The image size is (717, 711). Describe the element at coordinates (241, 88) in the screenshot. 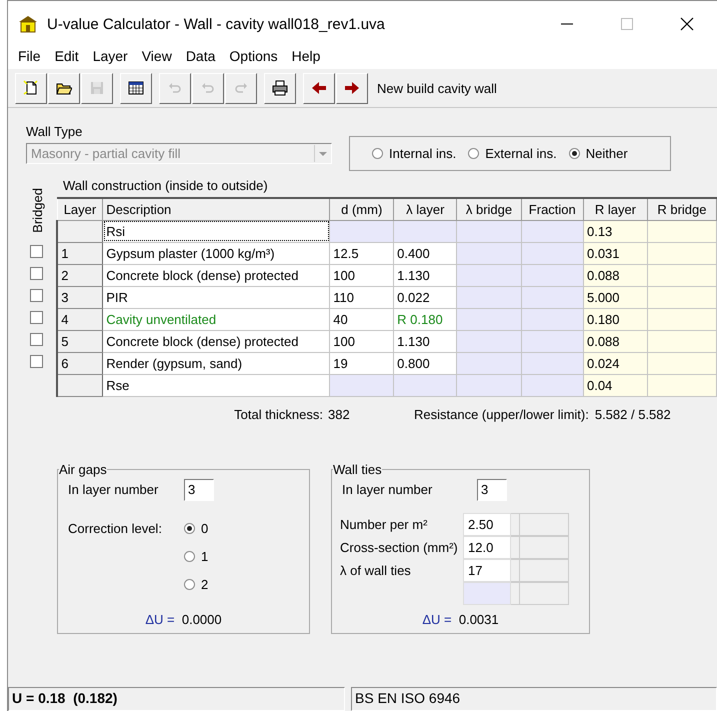

I see `redo-icon` at that location.